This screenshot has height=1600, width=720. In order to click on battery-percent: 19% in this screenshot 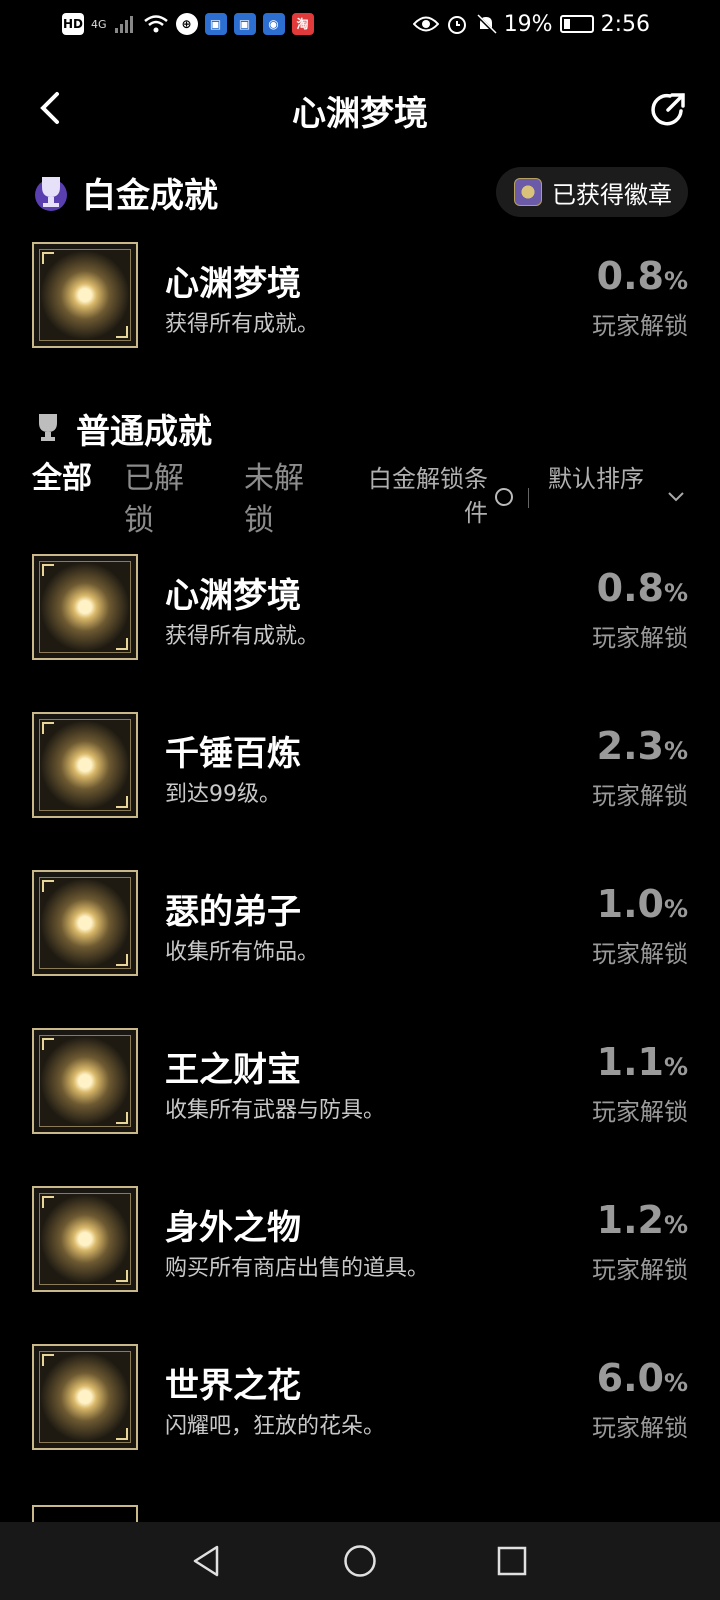, I will do `click(528, 24)`.